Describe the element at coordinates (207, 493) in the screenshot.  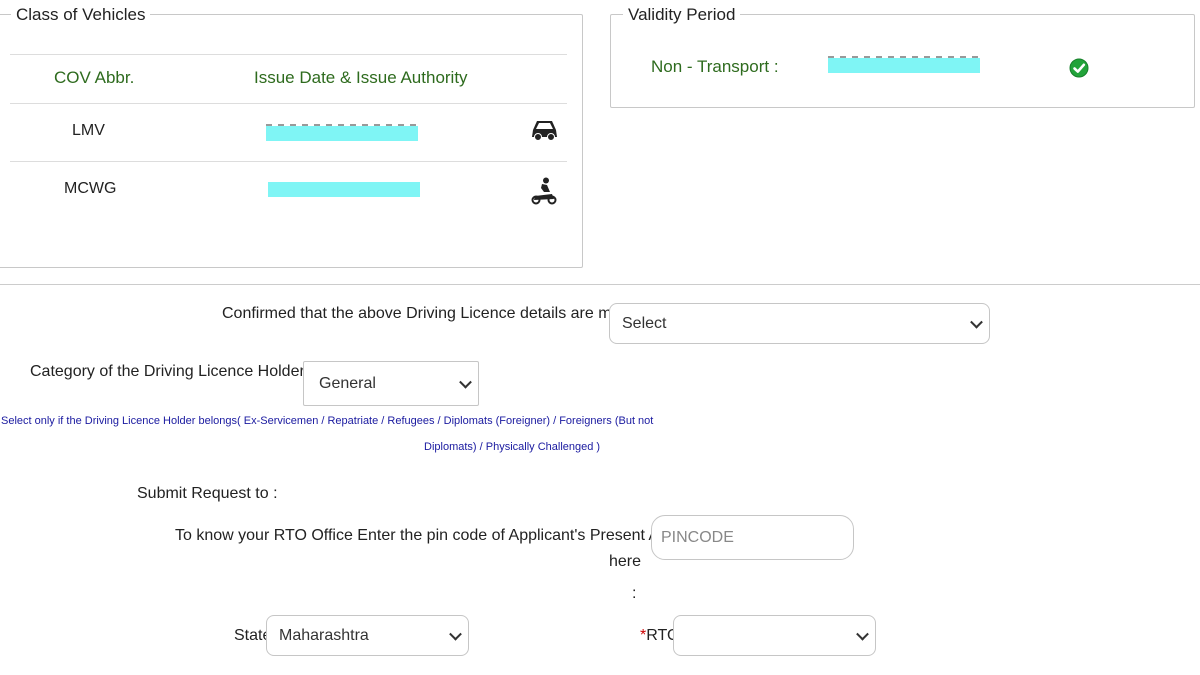
I see `submit-request-label: Submit Request to :` at that location.